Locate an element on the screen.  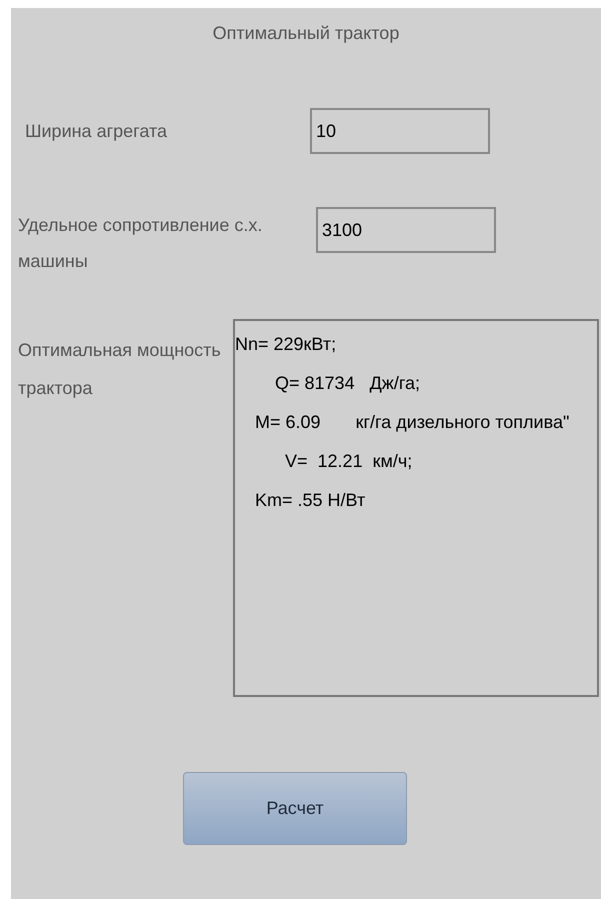
calculate-button: Расчет is located at coordinates (295, 808).